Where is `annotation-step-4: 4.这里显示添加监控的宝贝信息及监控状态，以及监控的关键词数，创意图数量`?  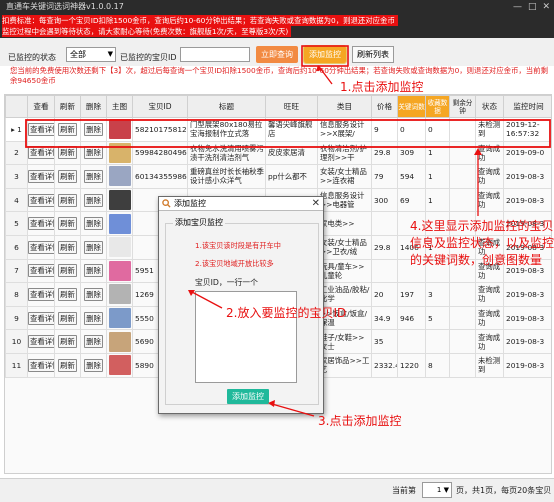
annotation-step-4: 4.这里显示添加监控的宝贝信息及监控状态，以及监控的关键词数，创意图数量 is located at coordinates (482, 243).